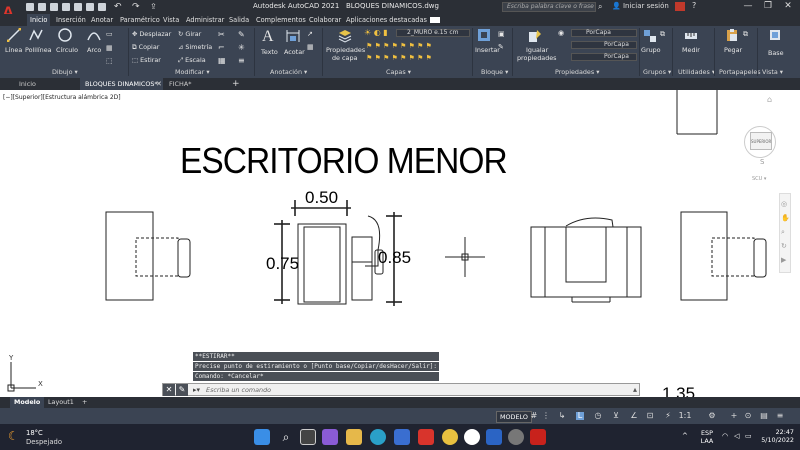  What do you see at coordinates (399, 46) in the screenshot?
I see `layer-tools-row1: ⚑ ⚑ ⚑ ⚑ ⚑ ⚑ ⚑ ⚑` at bounding box center [399, 46].